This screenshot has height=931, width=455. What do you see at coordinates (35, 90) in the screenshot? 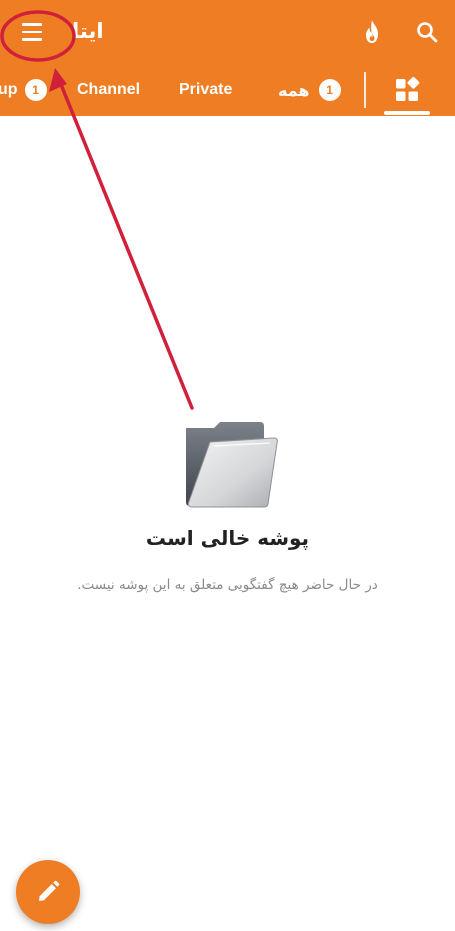
I see `tab-group-badge: 1` at bounding box center [35, 90].